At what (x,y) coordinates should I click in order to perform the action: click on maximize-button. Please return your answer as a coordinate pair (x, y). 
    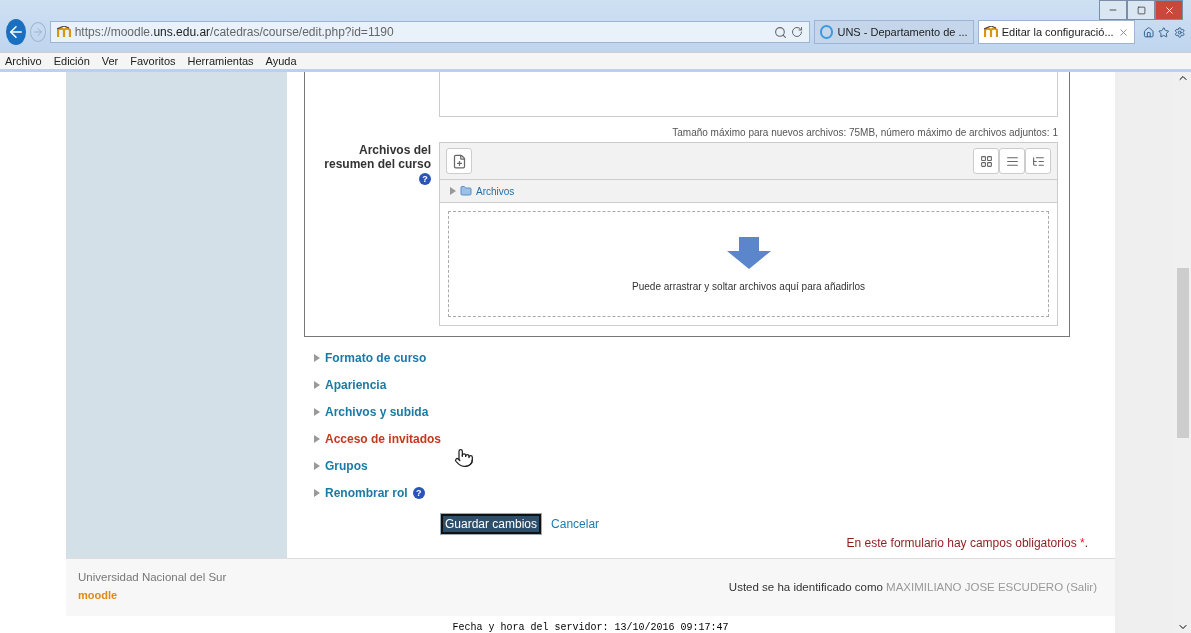
    Looking at the image, I should click on (1141, 10).